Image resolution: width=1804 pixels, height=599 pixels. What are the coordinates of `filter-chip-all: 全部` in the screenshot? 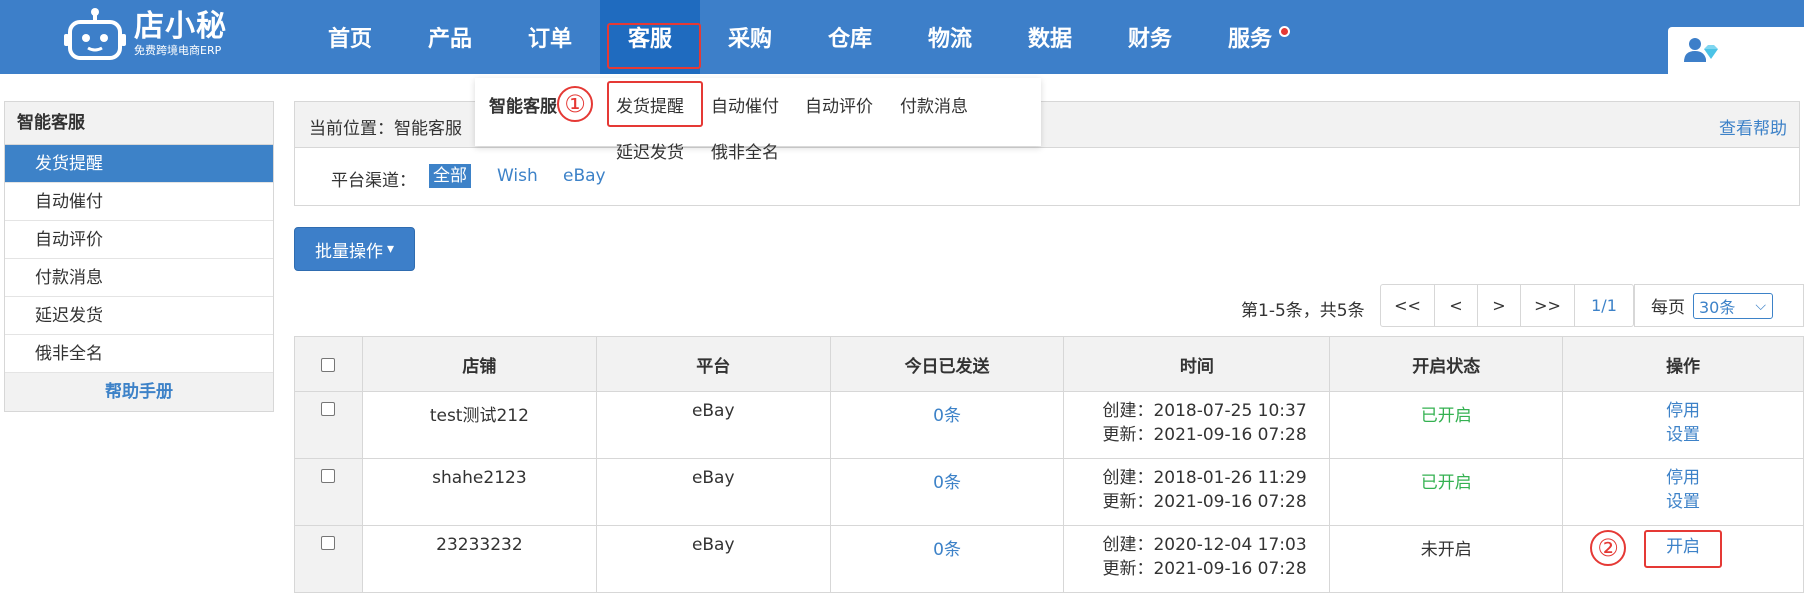 It's located at (450, 176).